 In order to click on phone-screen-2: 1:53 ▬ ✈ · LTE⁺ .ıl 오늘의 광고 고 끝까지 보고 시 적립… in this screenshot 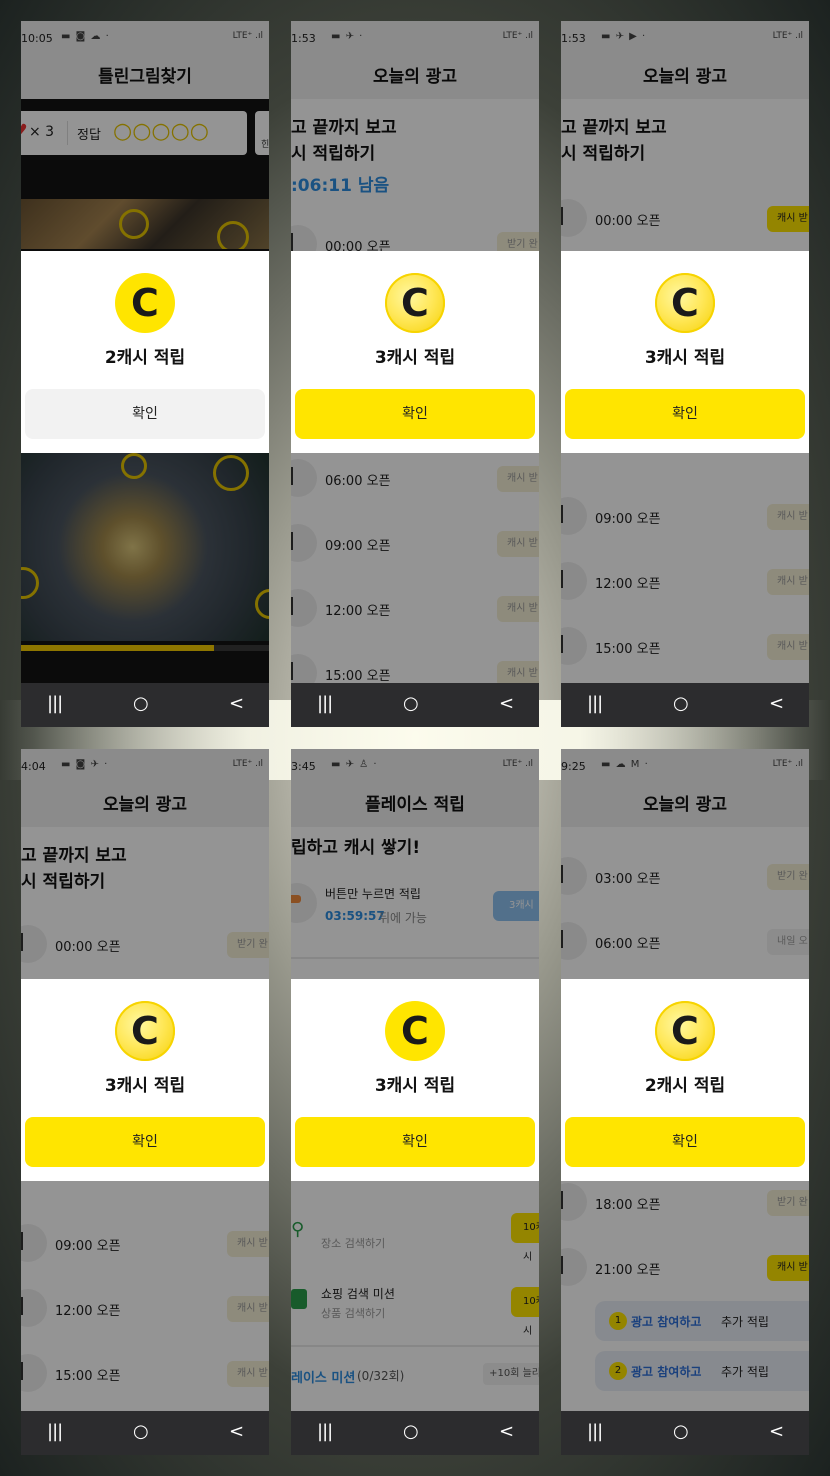, I will do `click(415, 374)`.